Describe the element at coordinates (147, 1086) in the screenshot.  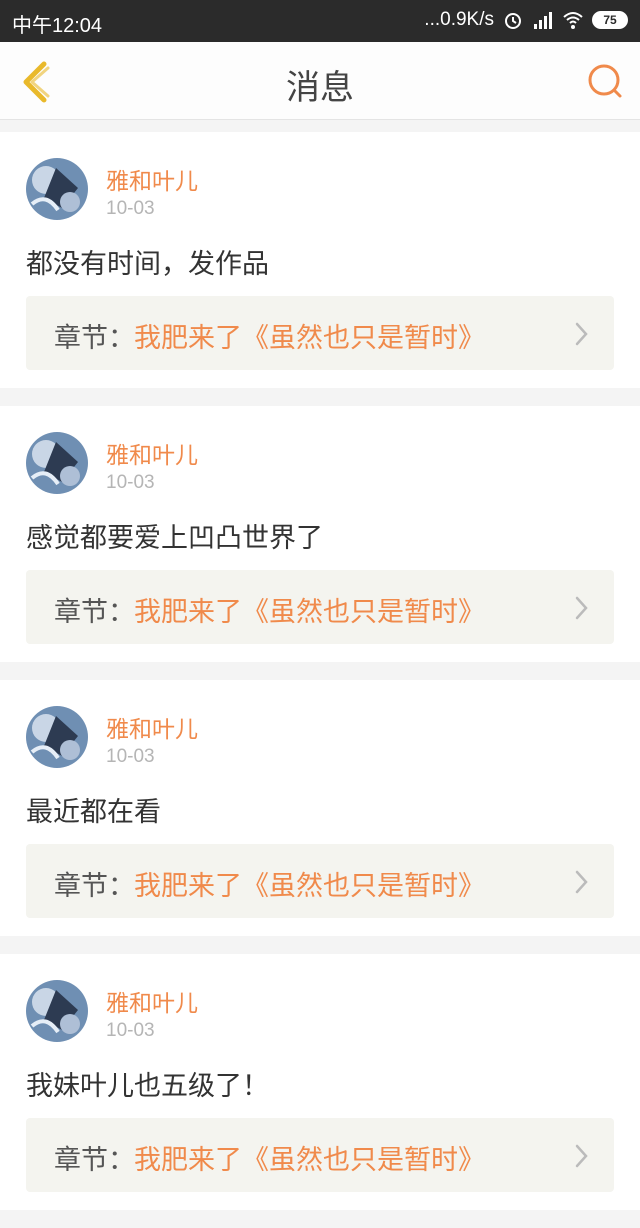
I see `message-text: 我妹叶儿也五级了！` at that location.